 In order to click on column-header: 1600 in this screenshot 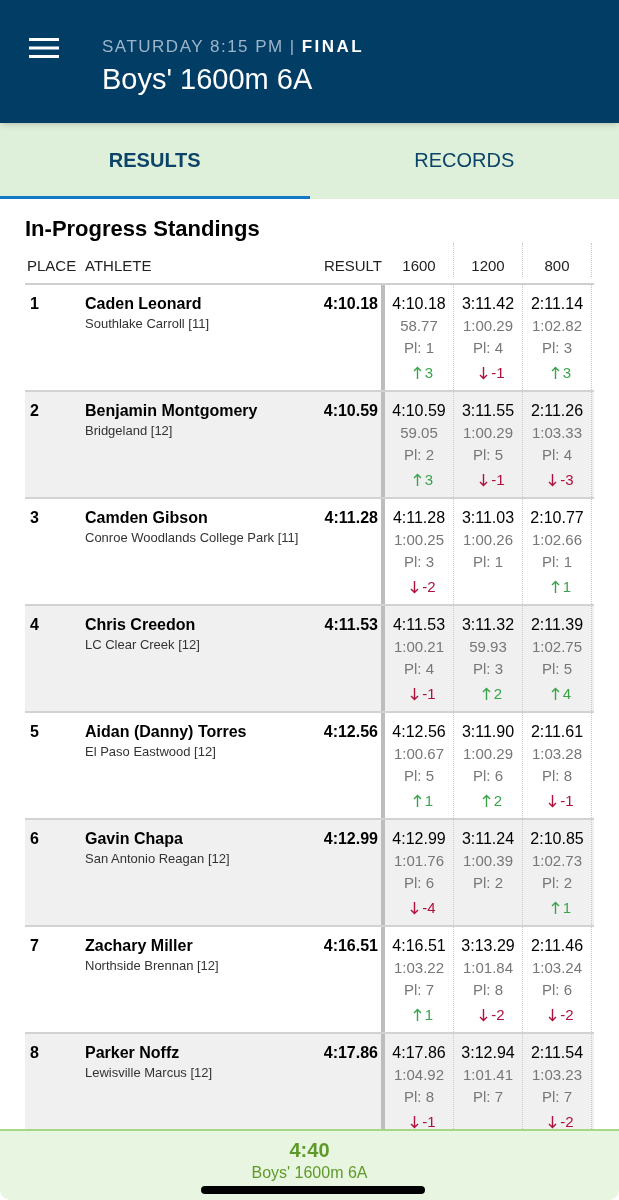, I will do `click(419, 265)`.